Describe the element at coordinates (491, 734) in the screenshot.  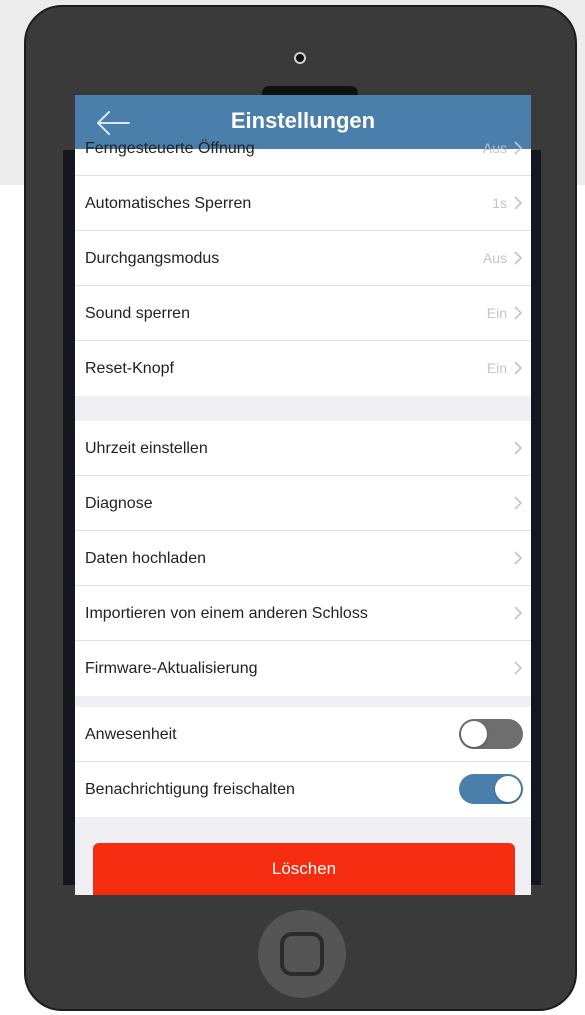
I see `presence-toggle` at that location.